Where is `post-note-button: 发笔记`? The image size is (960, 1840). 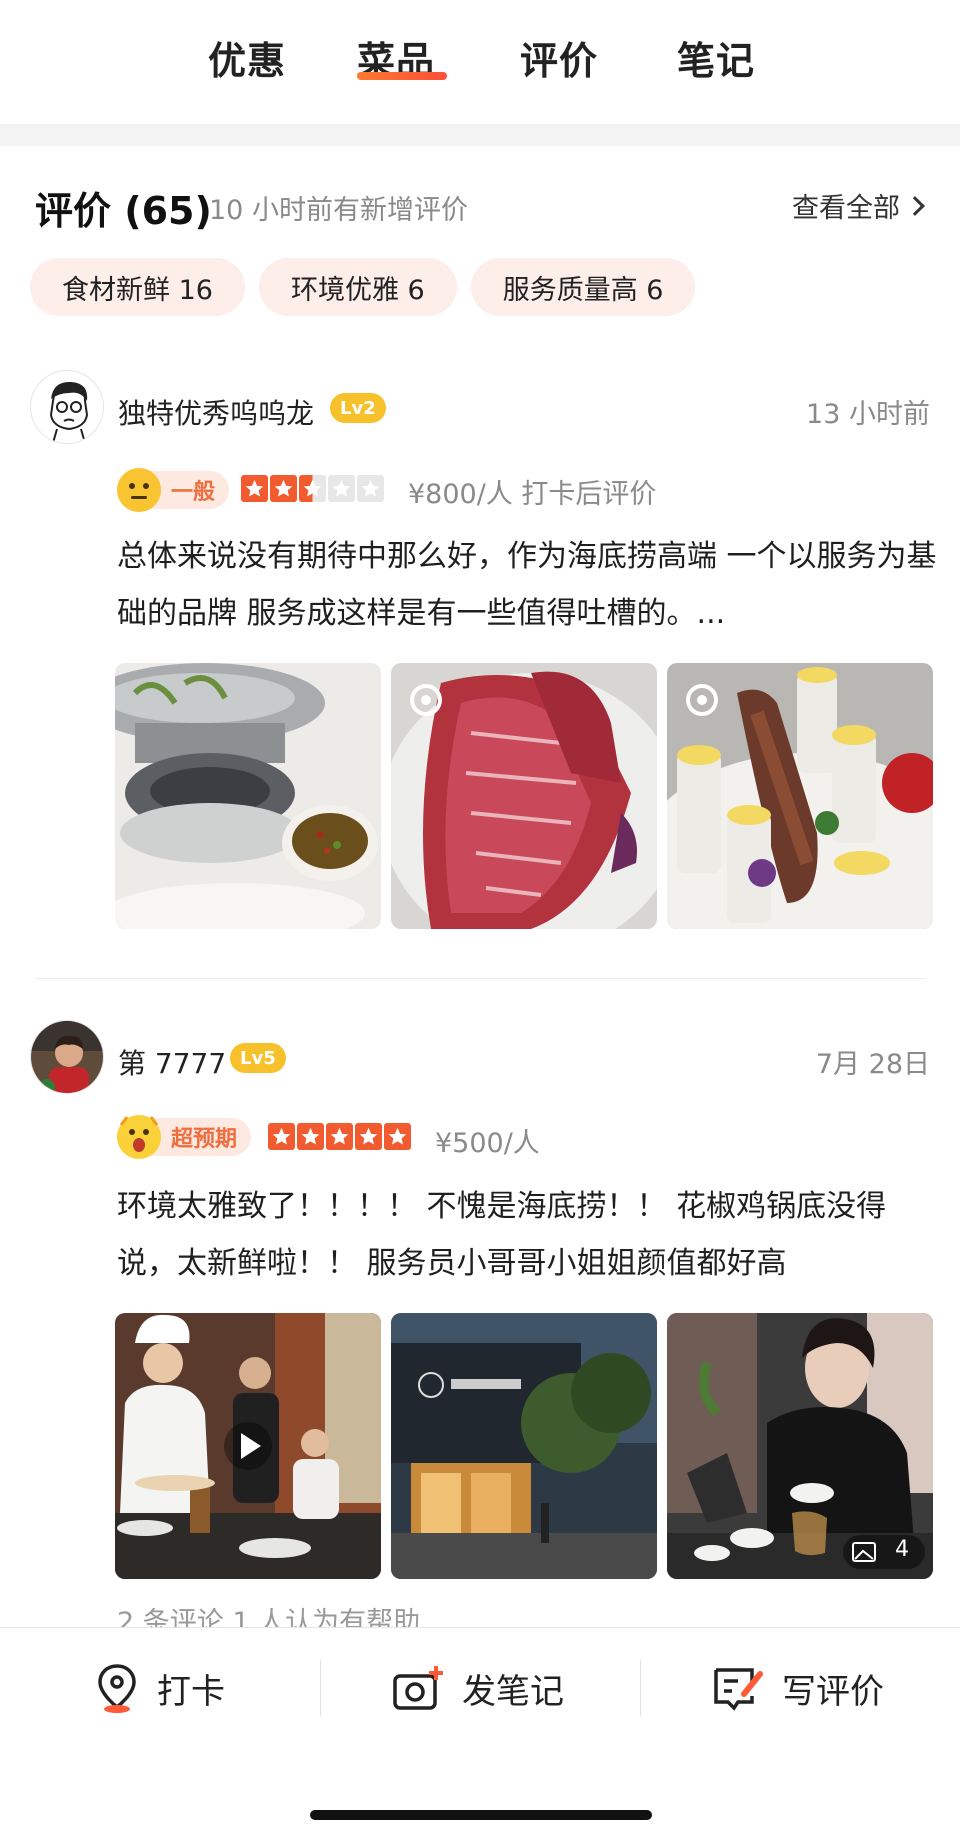 post-note-button: 发笔记 is located at coordinates (478, 1688).